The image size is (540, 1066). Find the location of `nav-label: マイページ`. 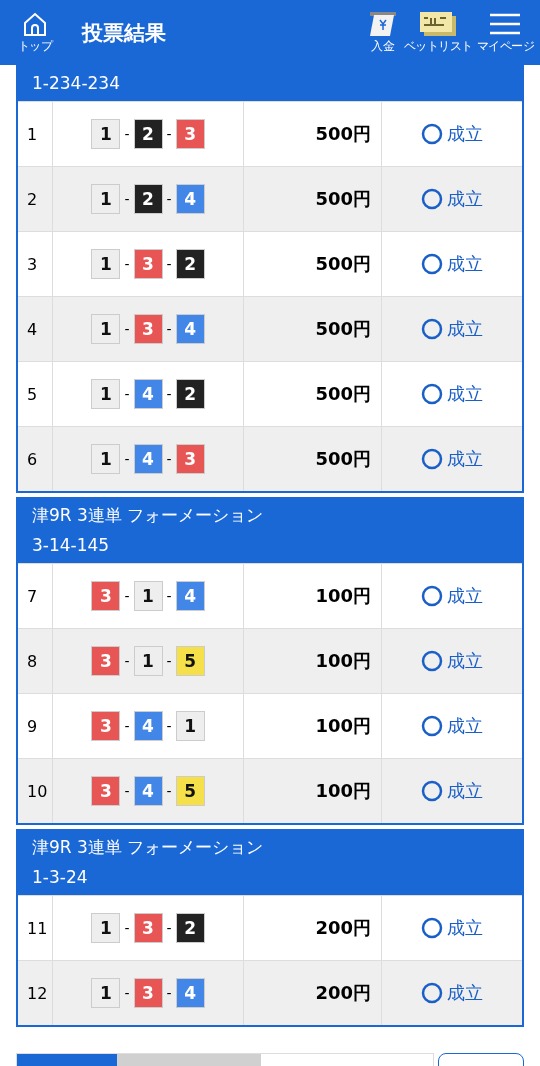

nav-label: マイページ is located at coordinates (505, 46).